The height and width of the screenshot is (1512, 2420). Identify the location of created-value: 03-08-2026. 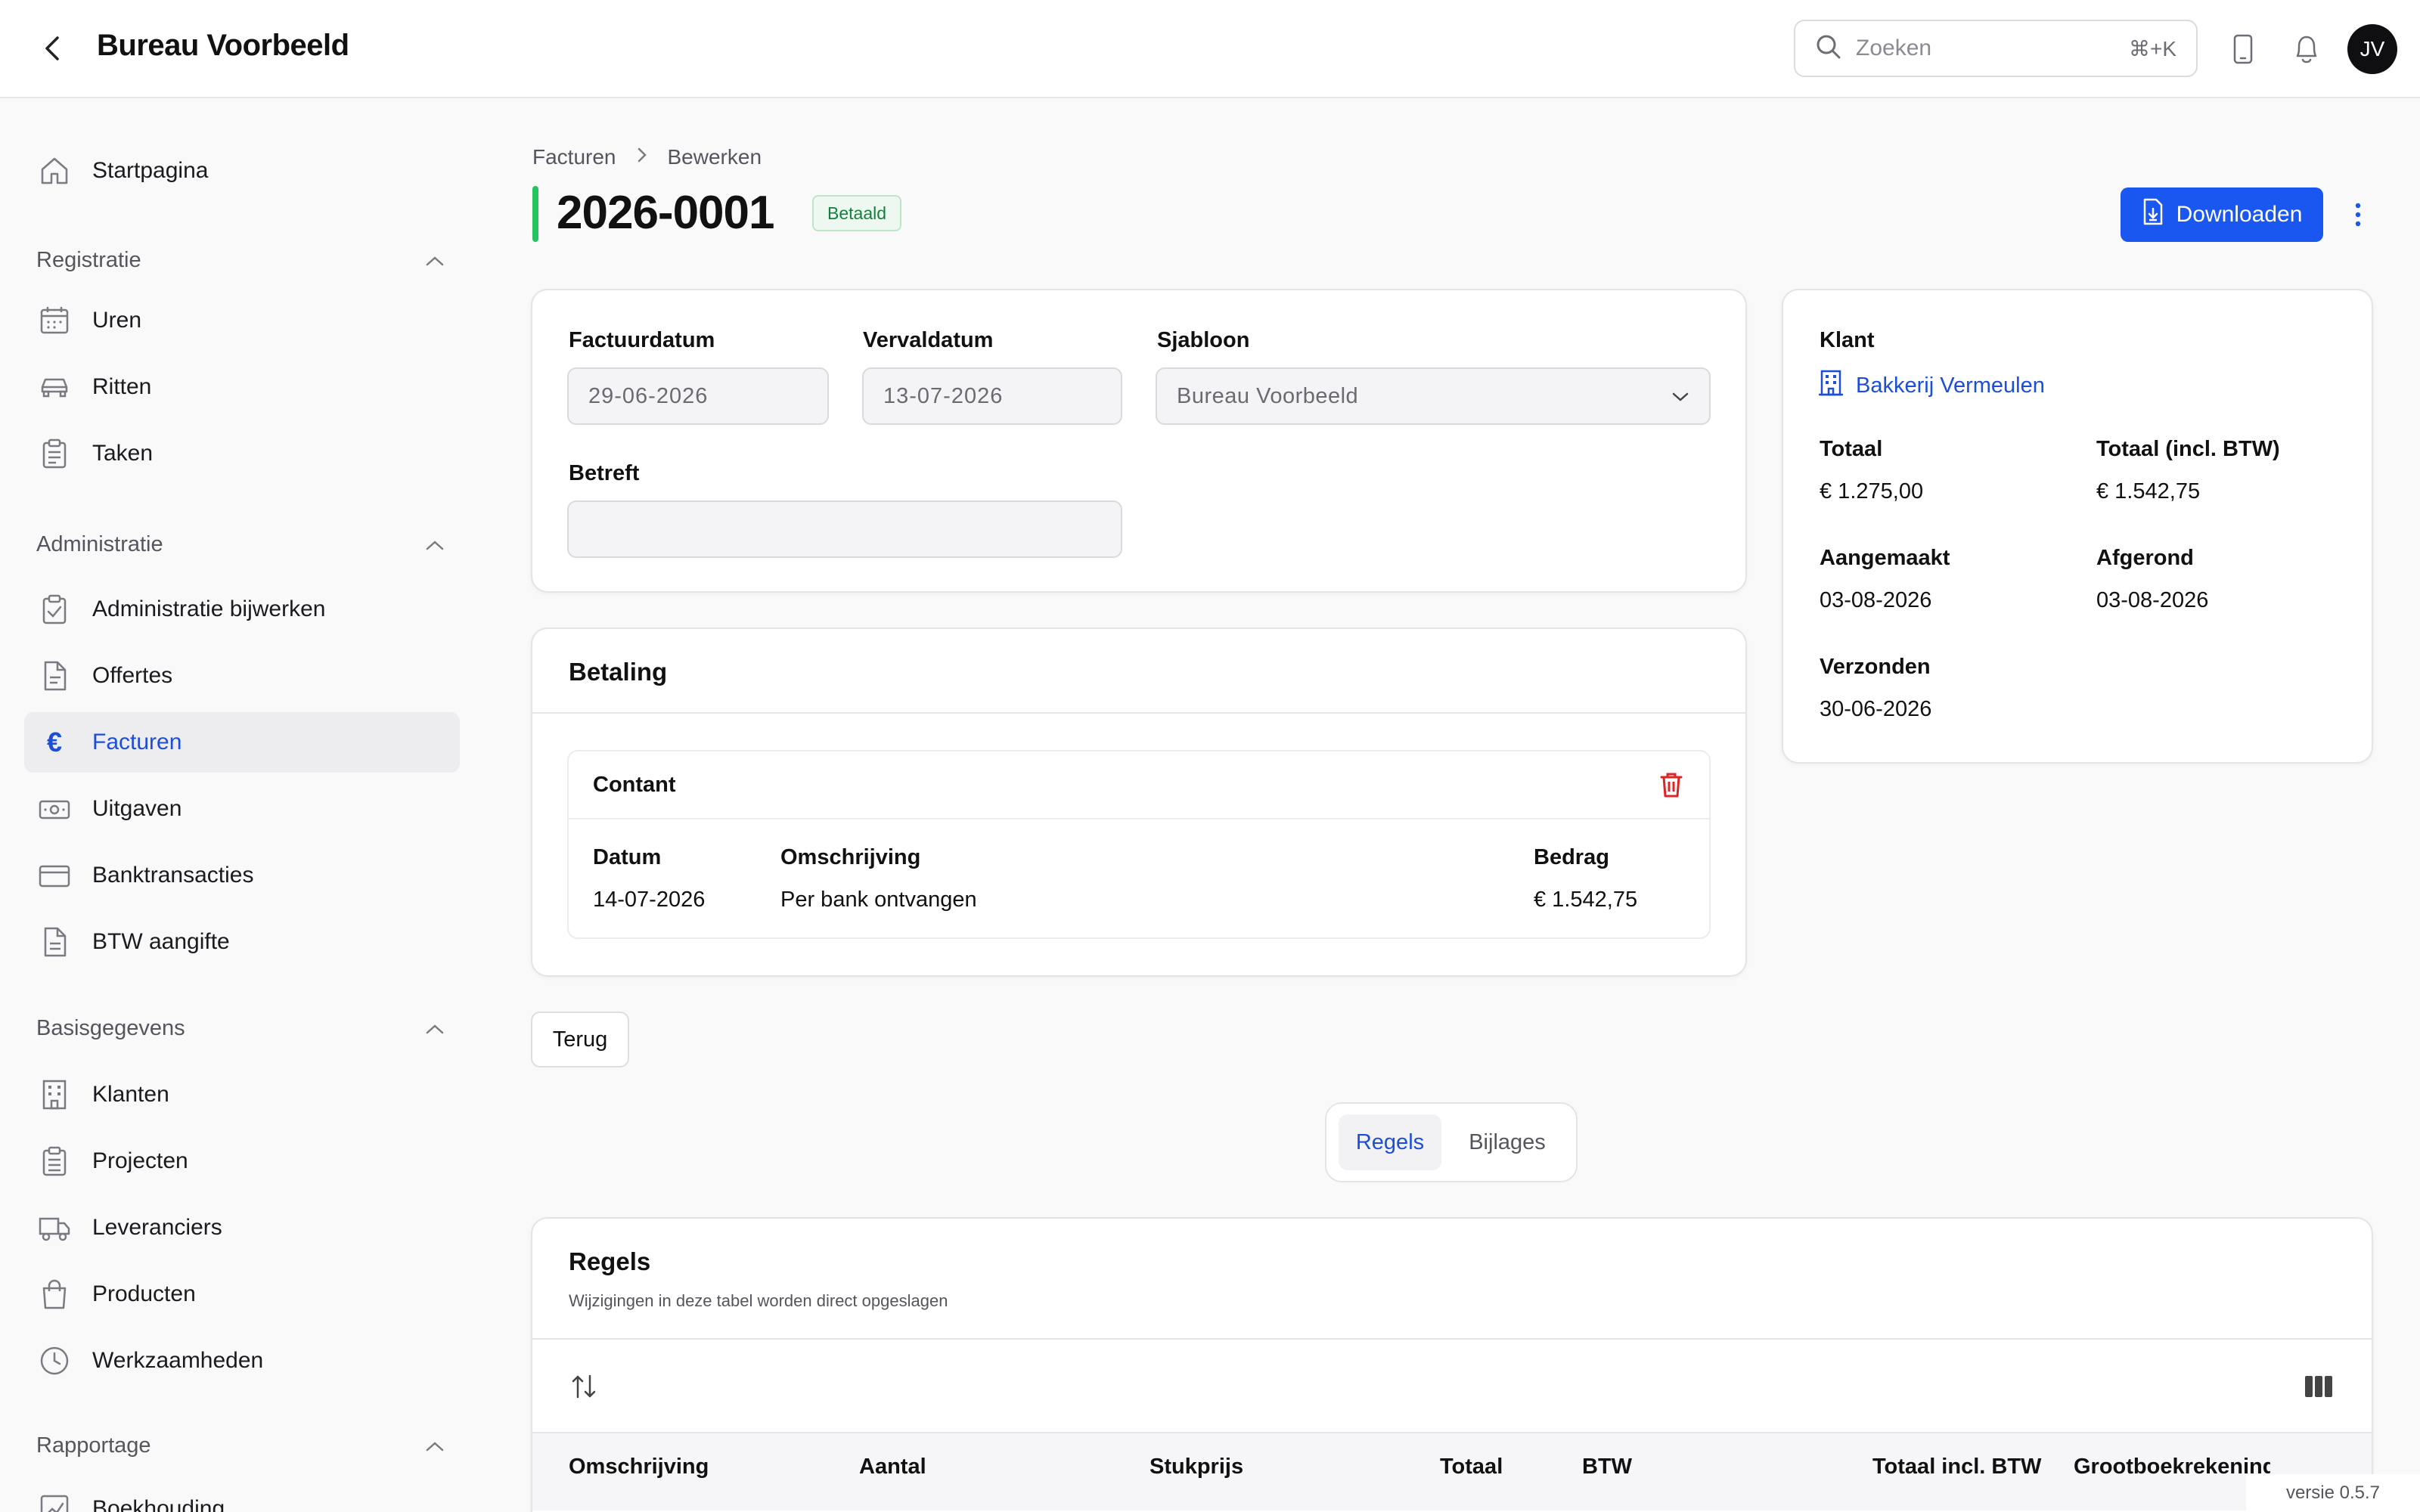
(1876, 600).